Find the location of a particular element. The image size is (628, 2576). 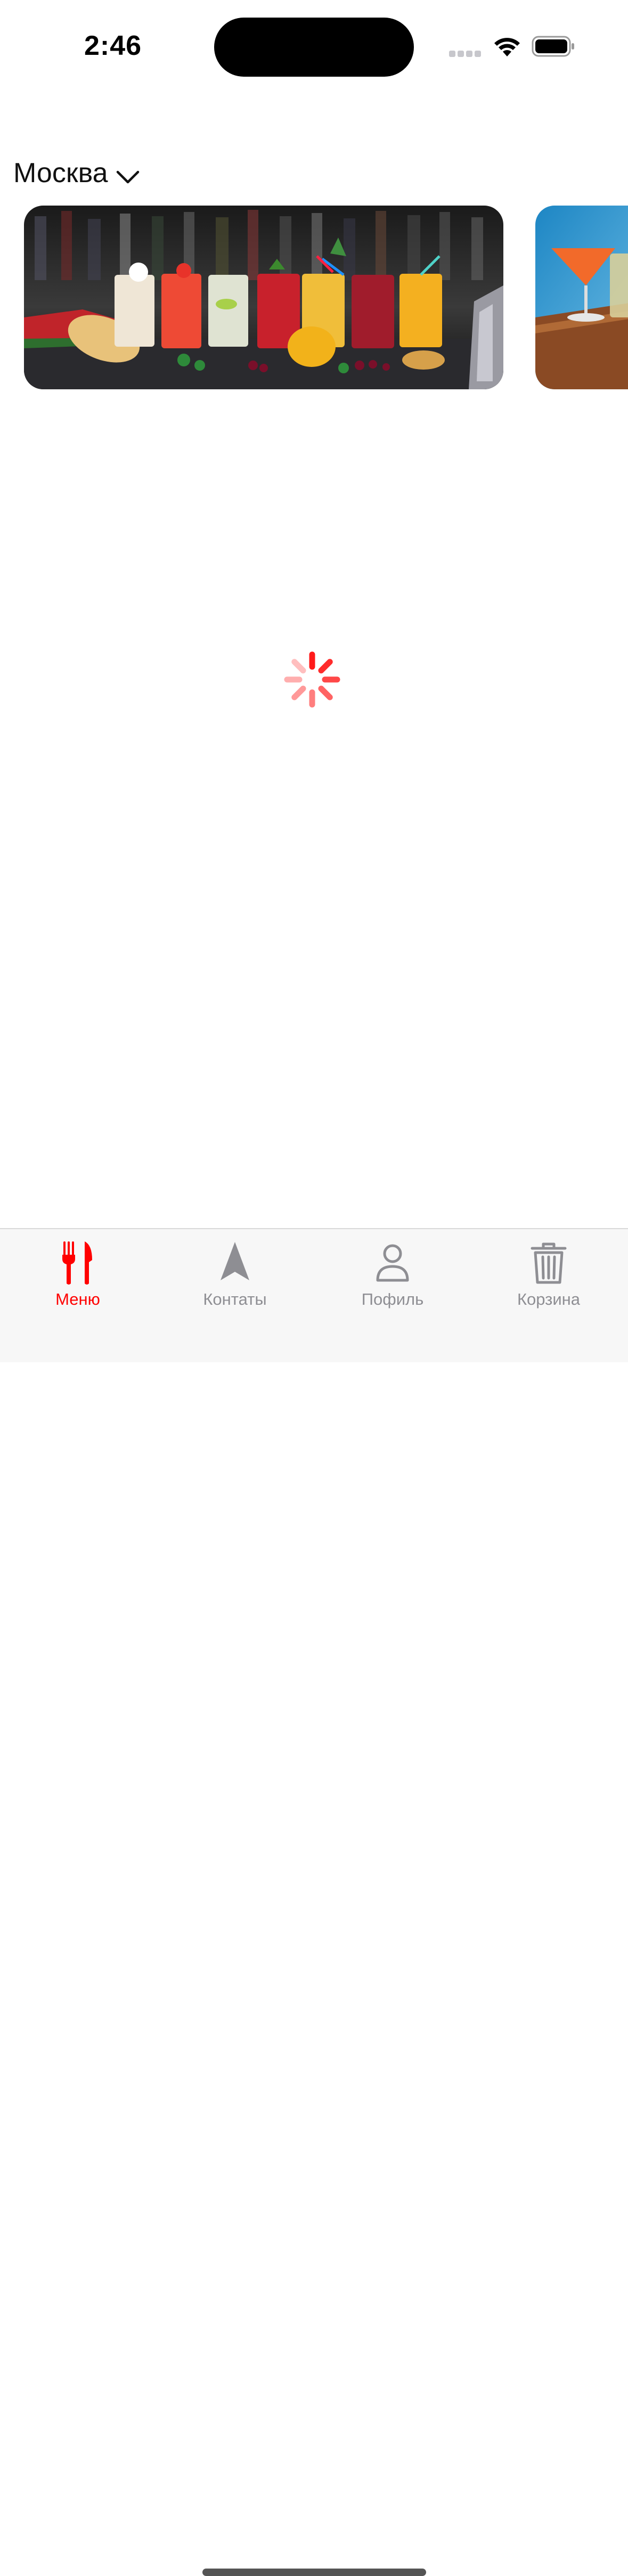

city-selector: Москва is located at coordinates (76, 173).